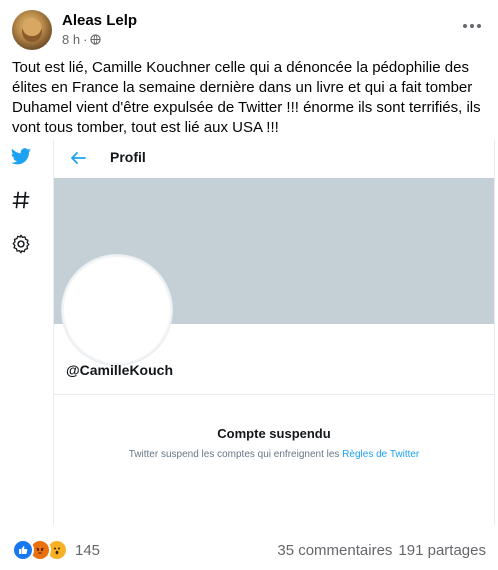  What do you see at coordinates (21, 157) in the screenshot?
I see `twitter-bird-icon` at bounding box center [21, 157].